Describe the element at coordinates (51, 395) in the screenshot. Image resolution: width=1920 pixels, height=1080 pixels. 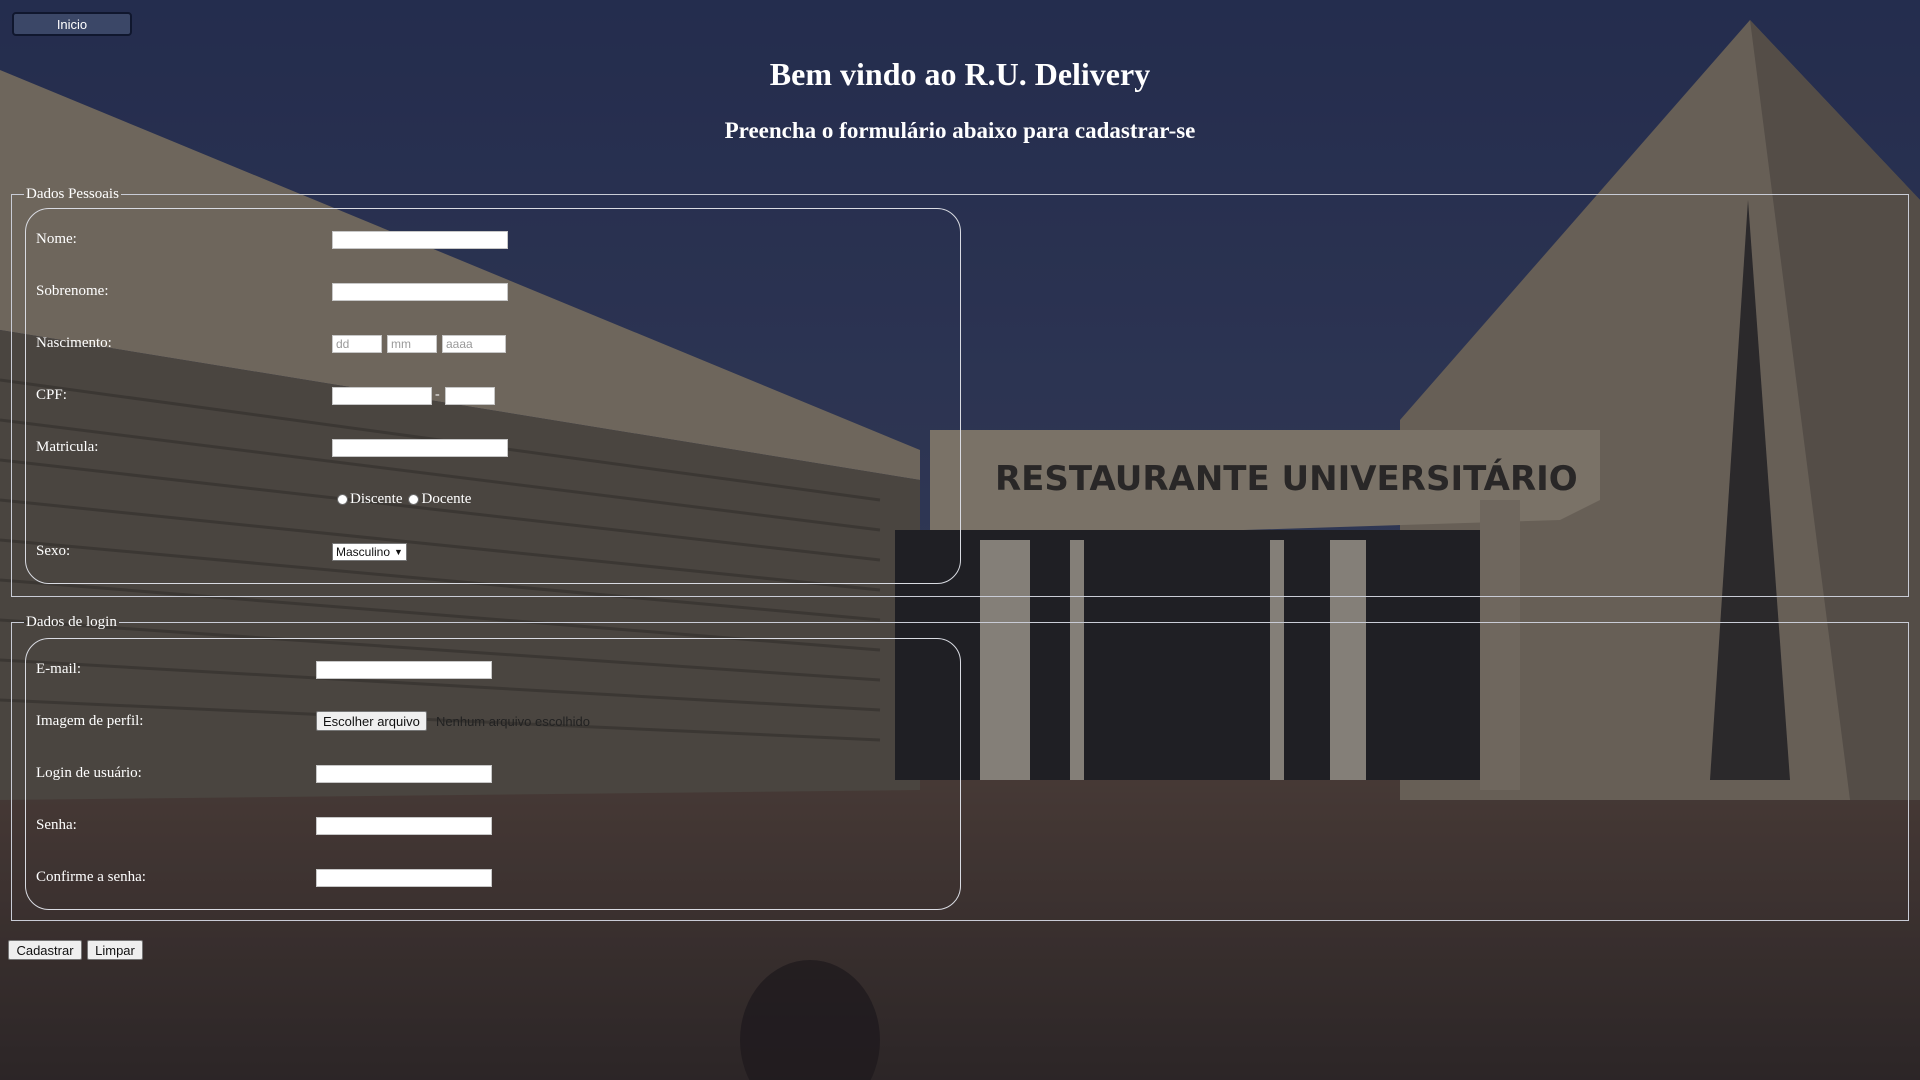
I see `cpf-label: CPF:` at that location.